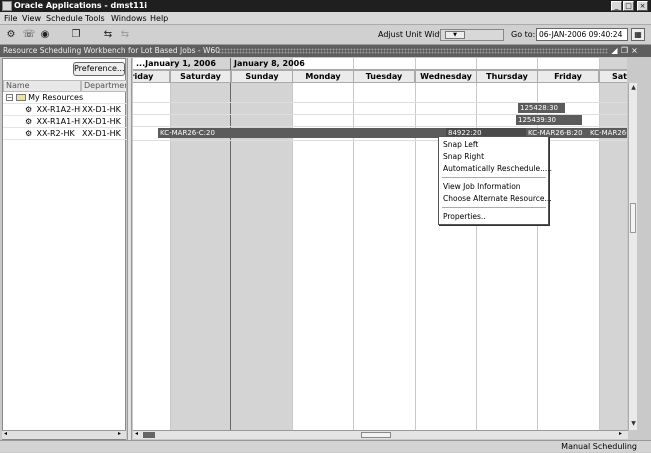  Describe the element at coordinates (634, 50) in the screenshot. I see `inner-close-icon: ×` at that location.